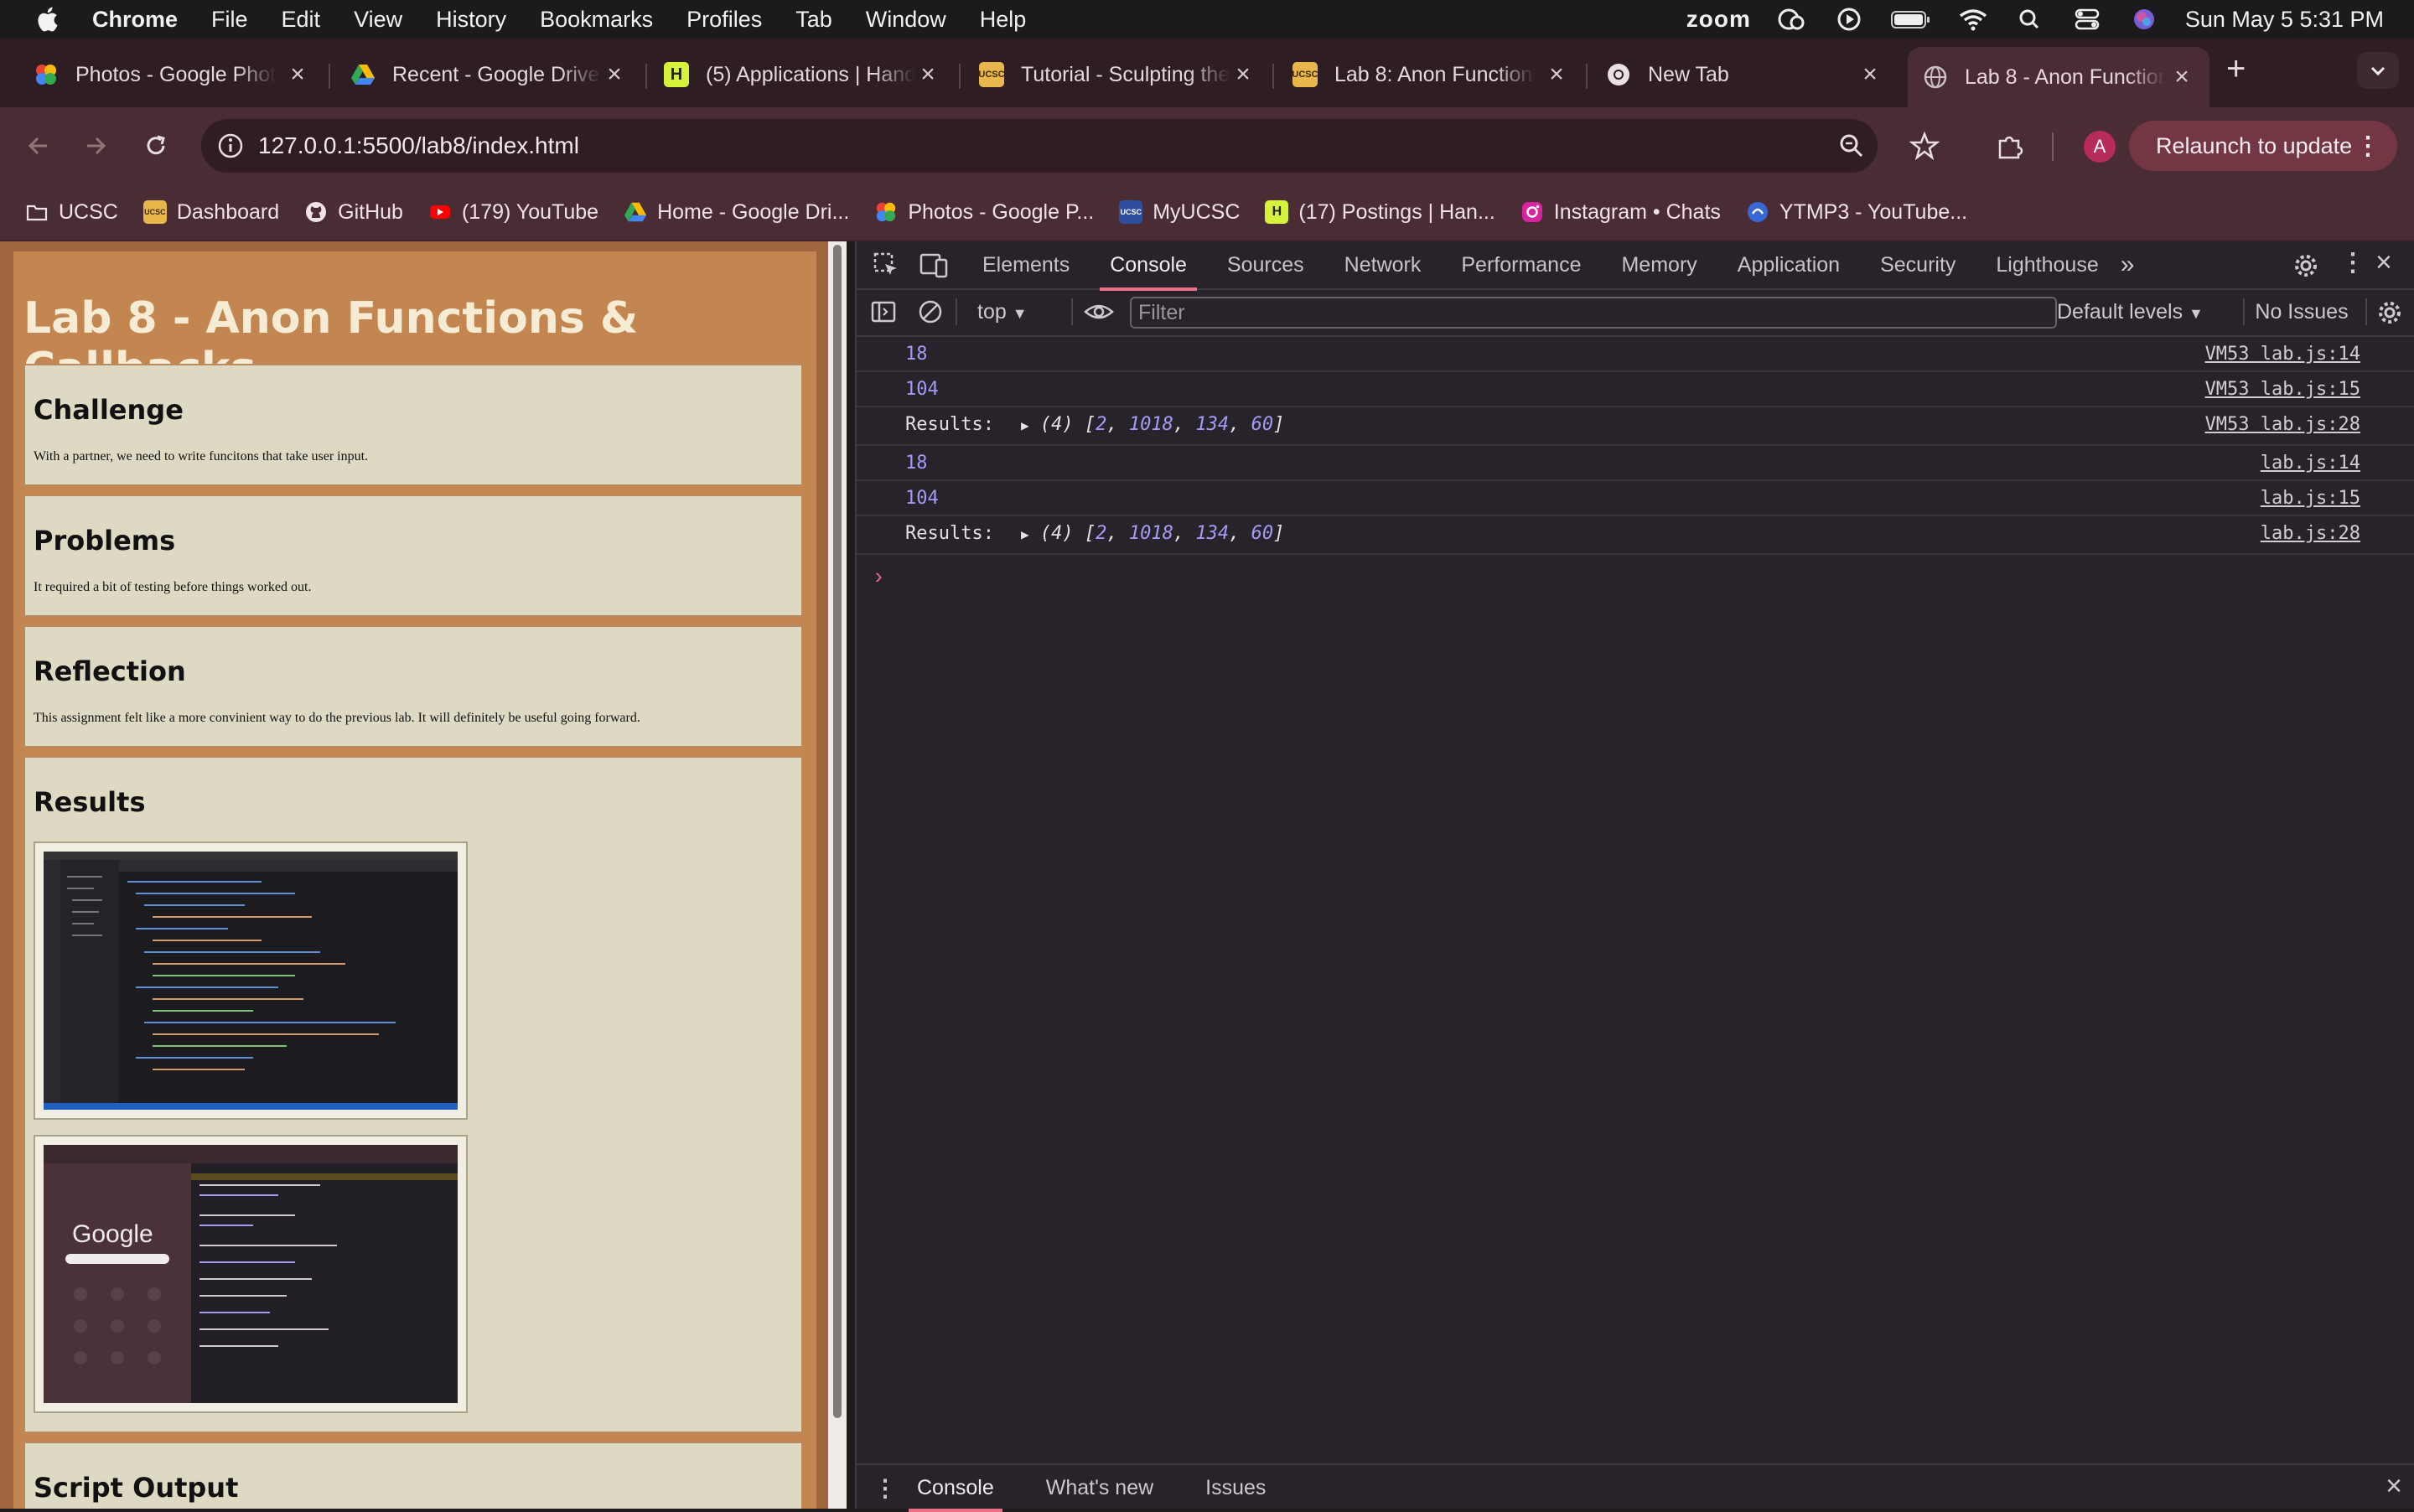  What do you see at coordinates (1383, 265) in the screenshot?
I see `devtools-tab-network: Network` at bounding box center [1383, 265].